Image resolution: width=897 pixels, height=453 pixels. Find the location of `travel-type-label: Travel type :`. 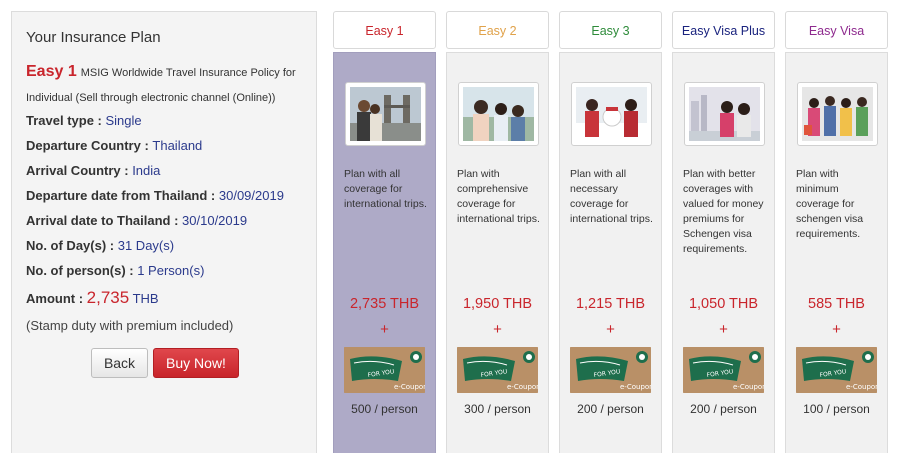

travel-type-label: Travel type : is located at coordinates (66, 120).